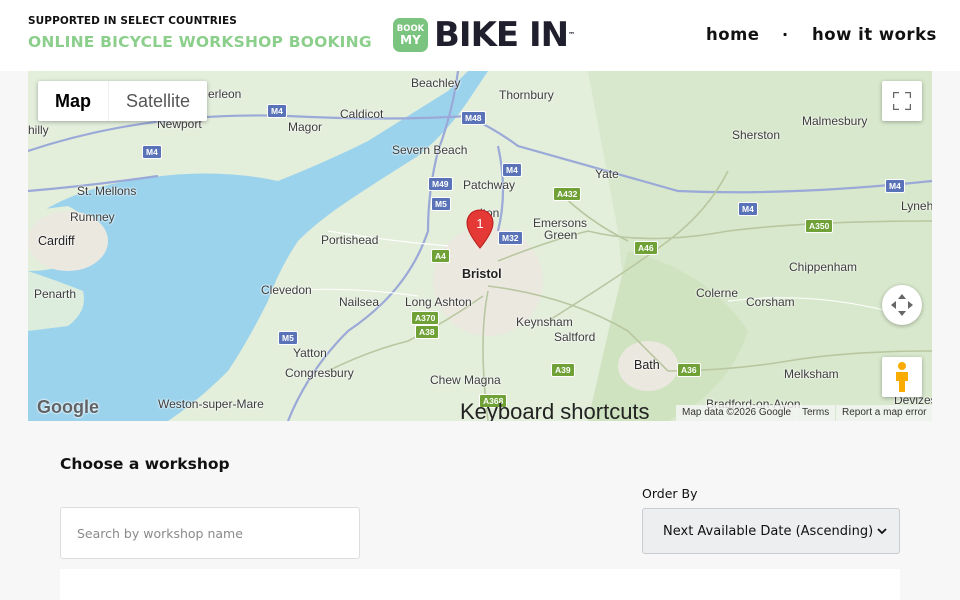  I want to click on map-type-control: Map Satellite, so click(123, 101).